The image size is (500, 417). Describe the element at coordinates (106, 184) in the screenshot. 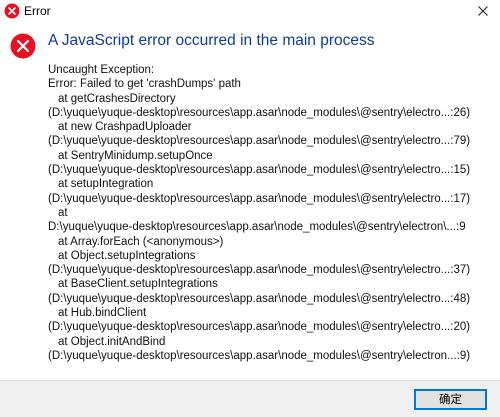

I see `message-line: at setupIntegration` at that location.